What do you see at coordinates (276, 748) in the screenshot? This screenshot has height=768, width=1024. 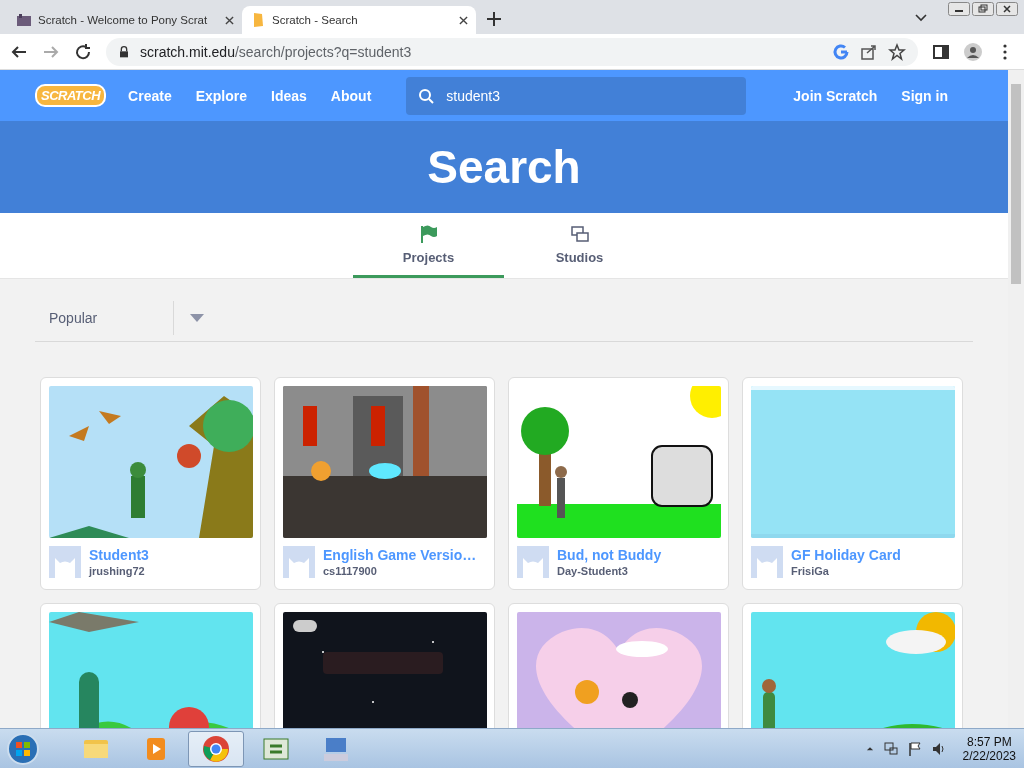 I see `code-window-icon` at bounding box center [276, 748].